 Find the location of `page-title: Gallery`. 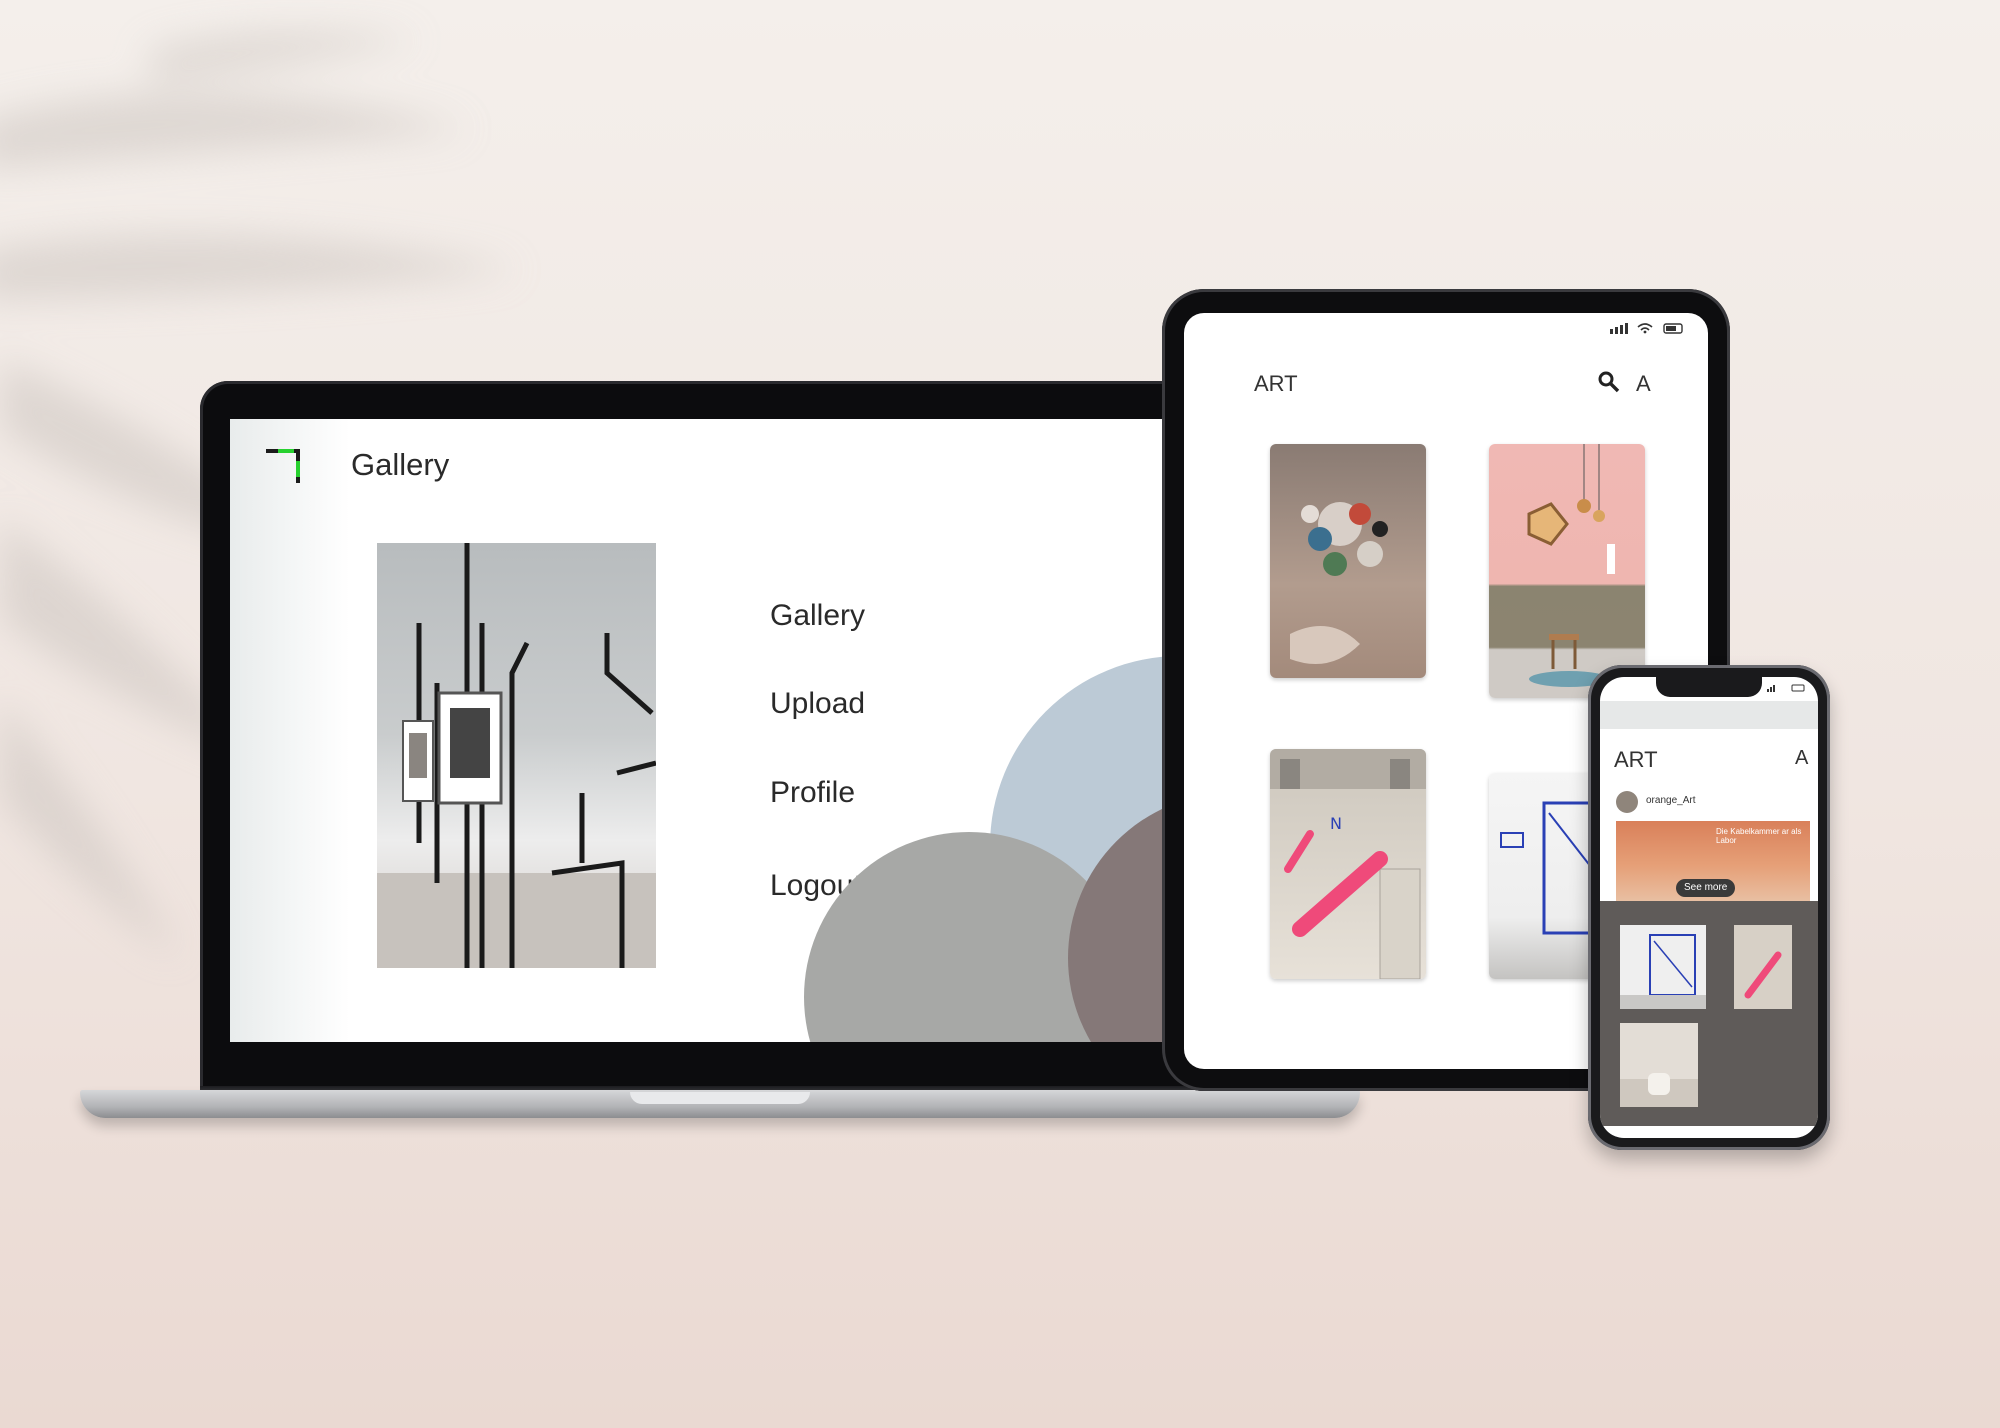

page-title: Gallery is located at coordinates (400, 464).